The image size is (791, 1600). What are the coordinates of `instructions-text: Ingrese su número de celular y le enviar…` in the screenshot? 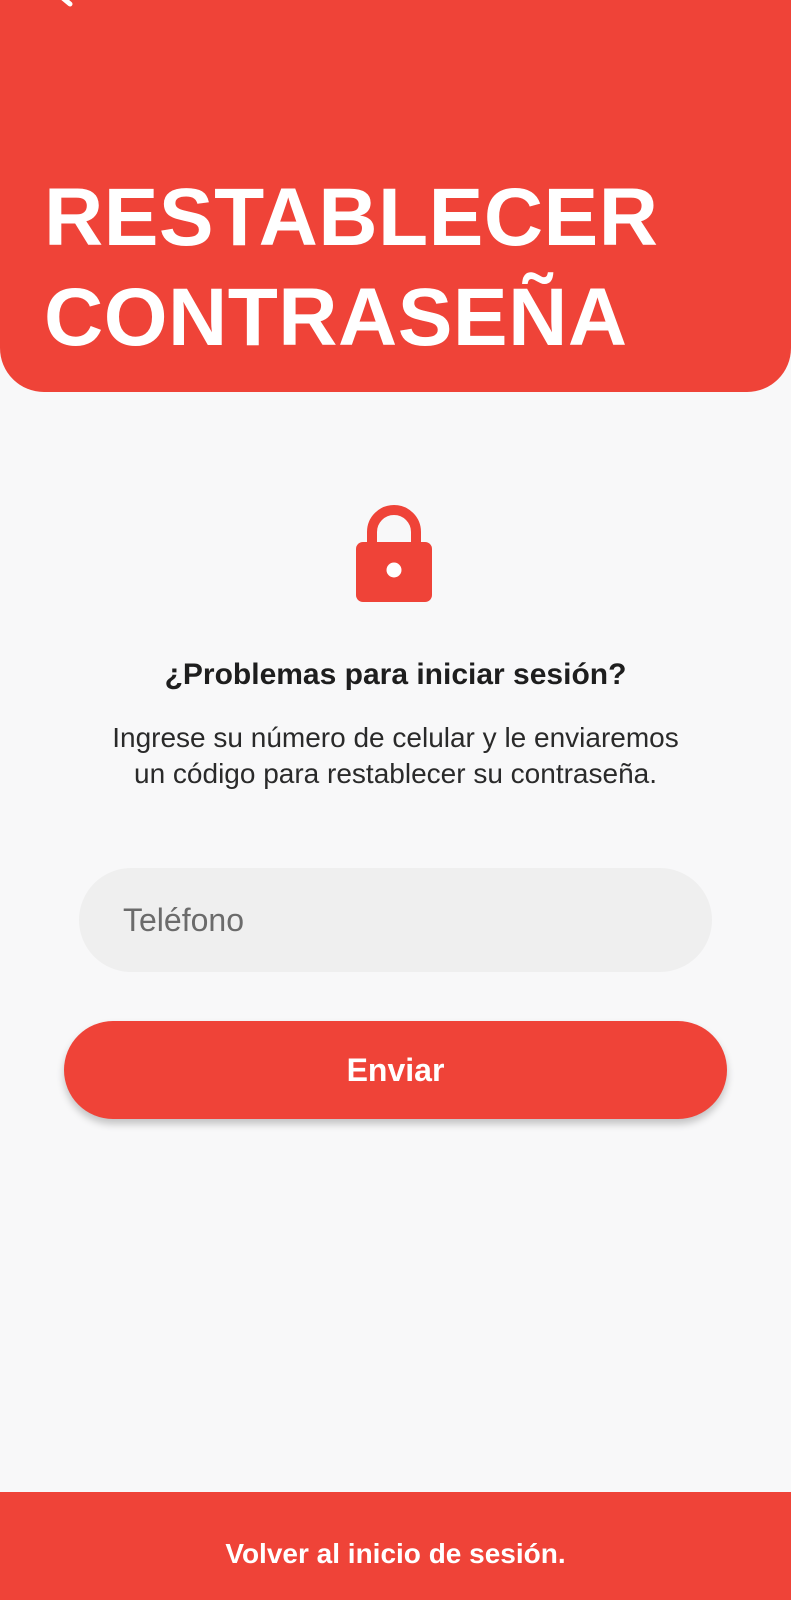 It's located at (395, 755).